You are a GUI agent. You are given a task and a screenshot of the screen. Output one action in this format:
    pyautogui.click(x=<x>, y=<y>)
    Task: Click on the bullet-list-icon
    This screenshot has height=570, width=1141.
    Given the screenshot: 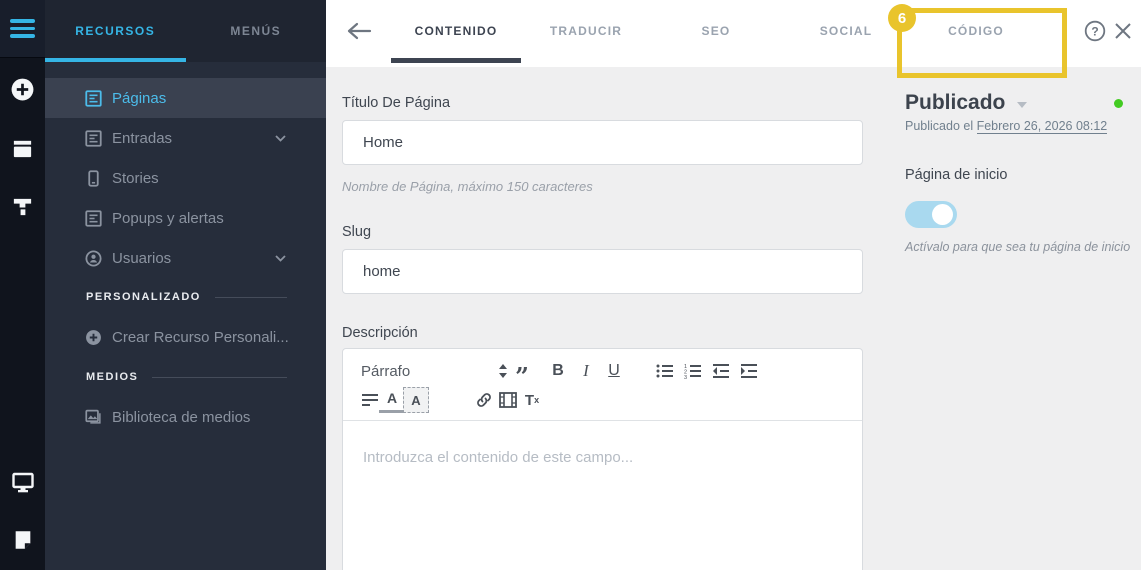 What is the action you would take?
    pyautogui.click(x=665, y=371)
    